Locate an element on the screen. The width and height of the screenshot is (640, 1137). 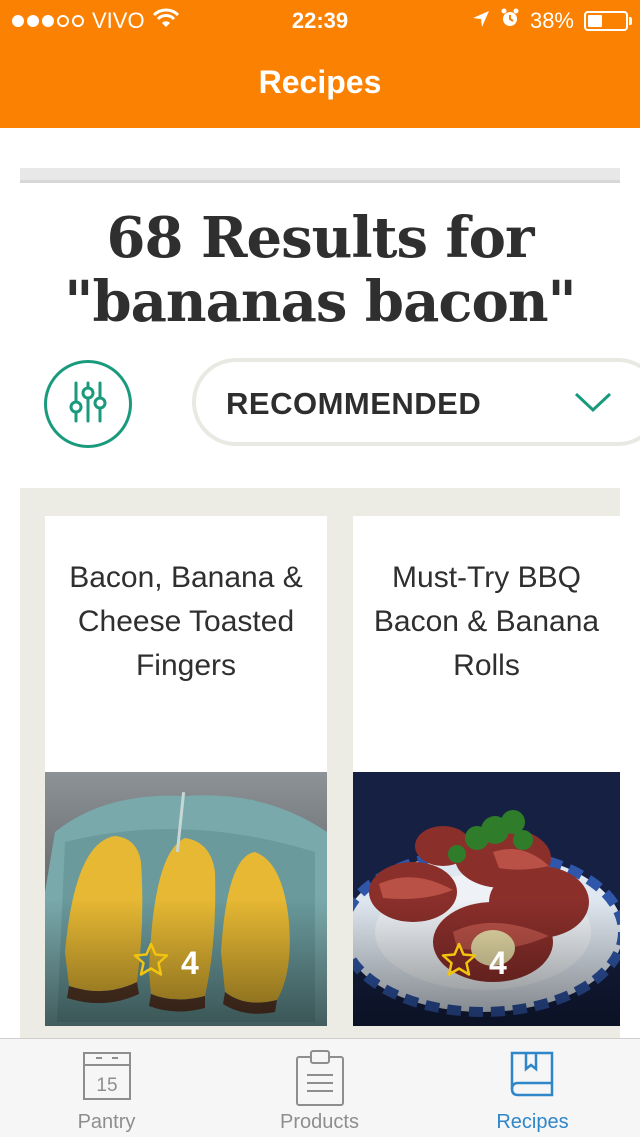
recipe-title: Must-Try BBQ Bacon & Banana Rolls is located at coordinates (486, 621).